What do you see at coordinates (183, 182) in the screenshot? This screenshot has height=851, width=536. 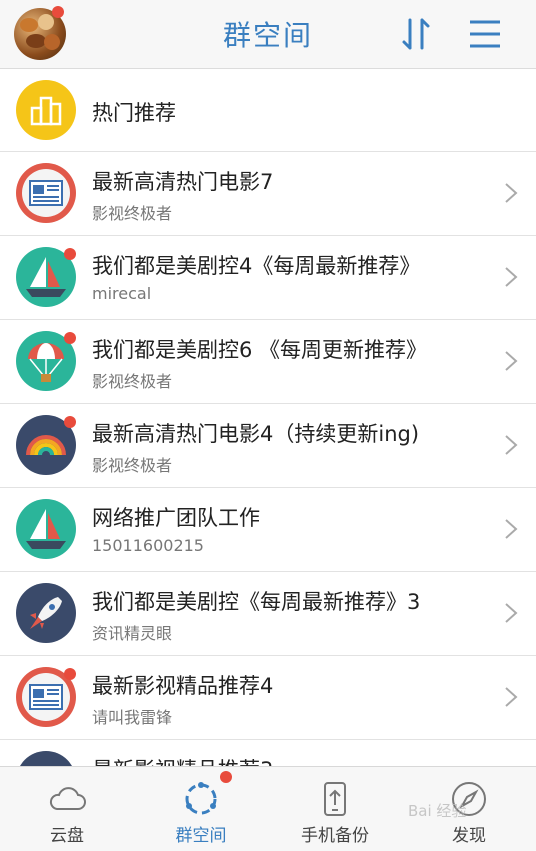 I see `list-item-title: 最新高清热门电影7` at bounding box center [183, 182].